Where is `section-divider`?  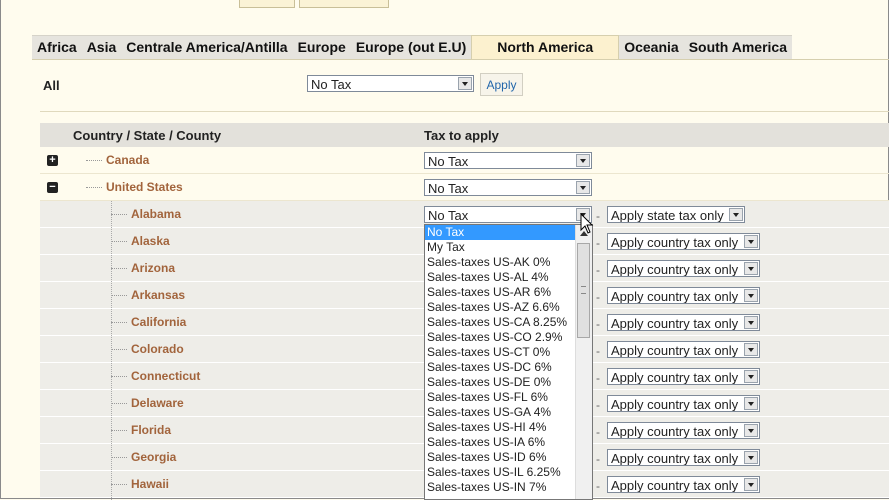 section-divider is located at coordinates (464, 111).